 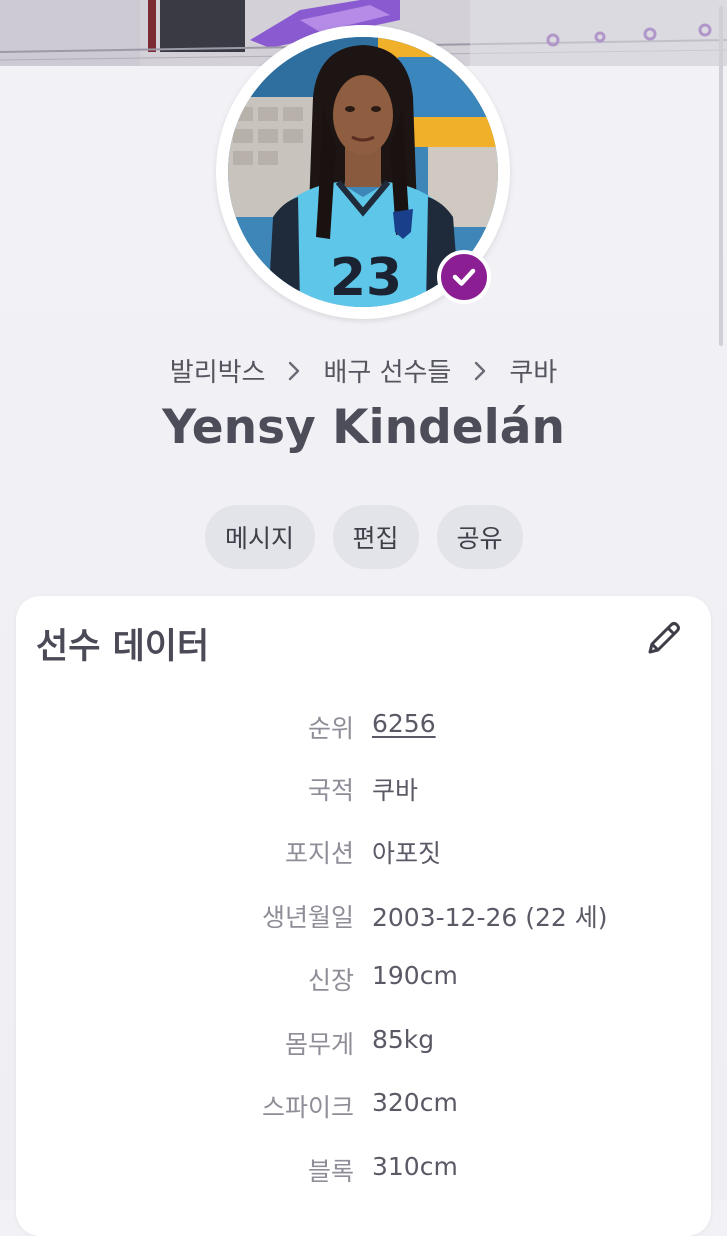 I want to click on scrollbar, so click(x=721, y=176).